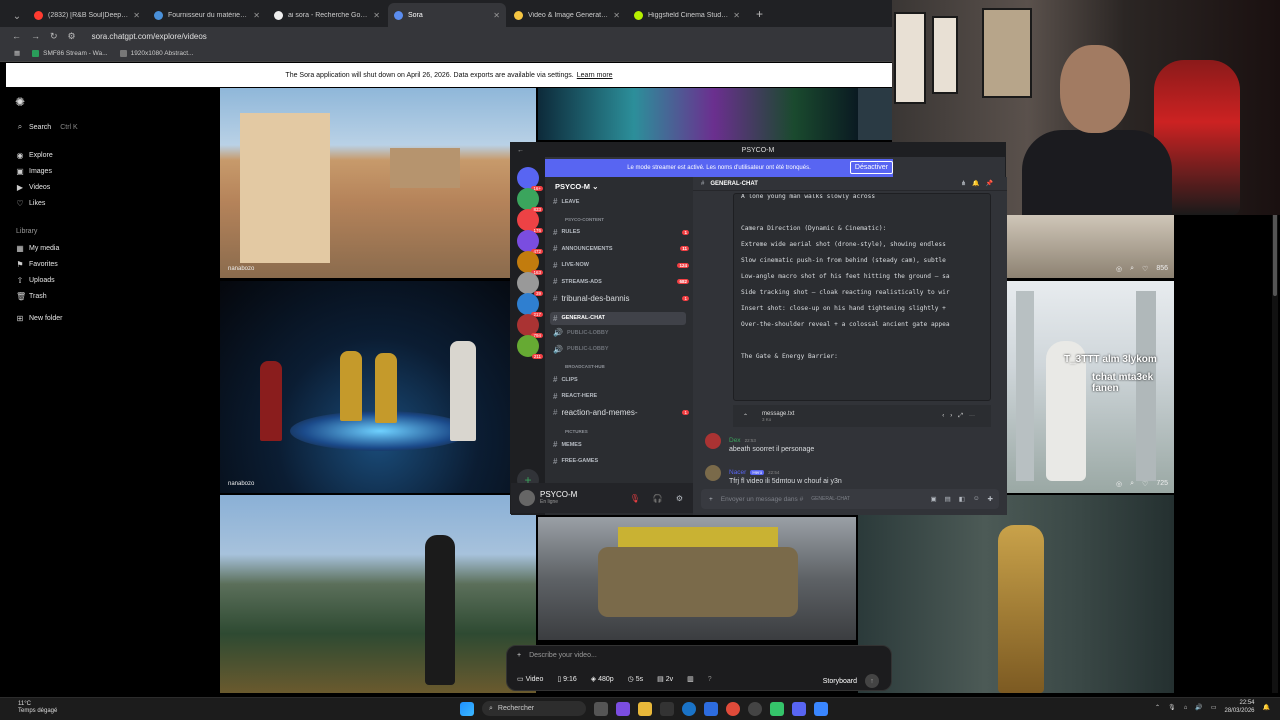  I want to click on text-channel: # STREAMS-ADS 682, so click(621, 281).